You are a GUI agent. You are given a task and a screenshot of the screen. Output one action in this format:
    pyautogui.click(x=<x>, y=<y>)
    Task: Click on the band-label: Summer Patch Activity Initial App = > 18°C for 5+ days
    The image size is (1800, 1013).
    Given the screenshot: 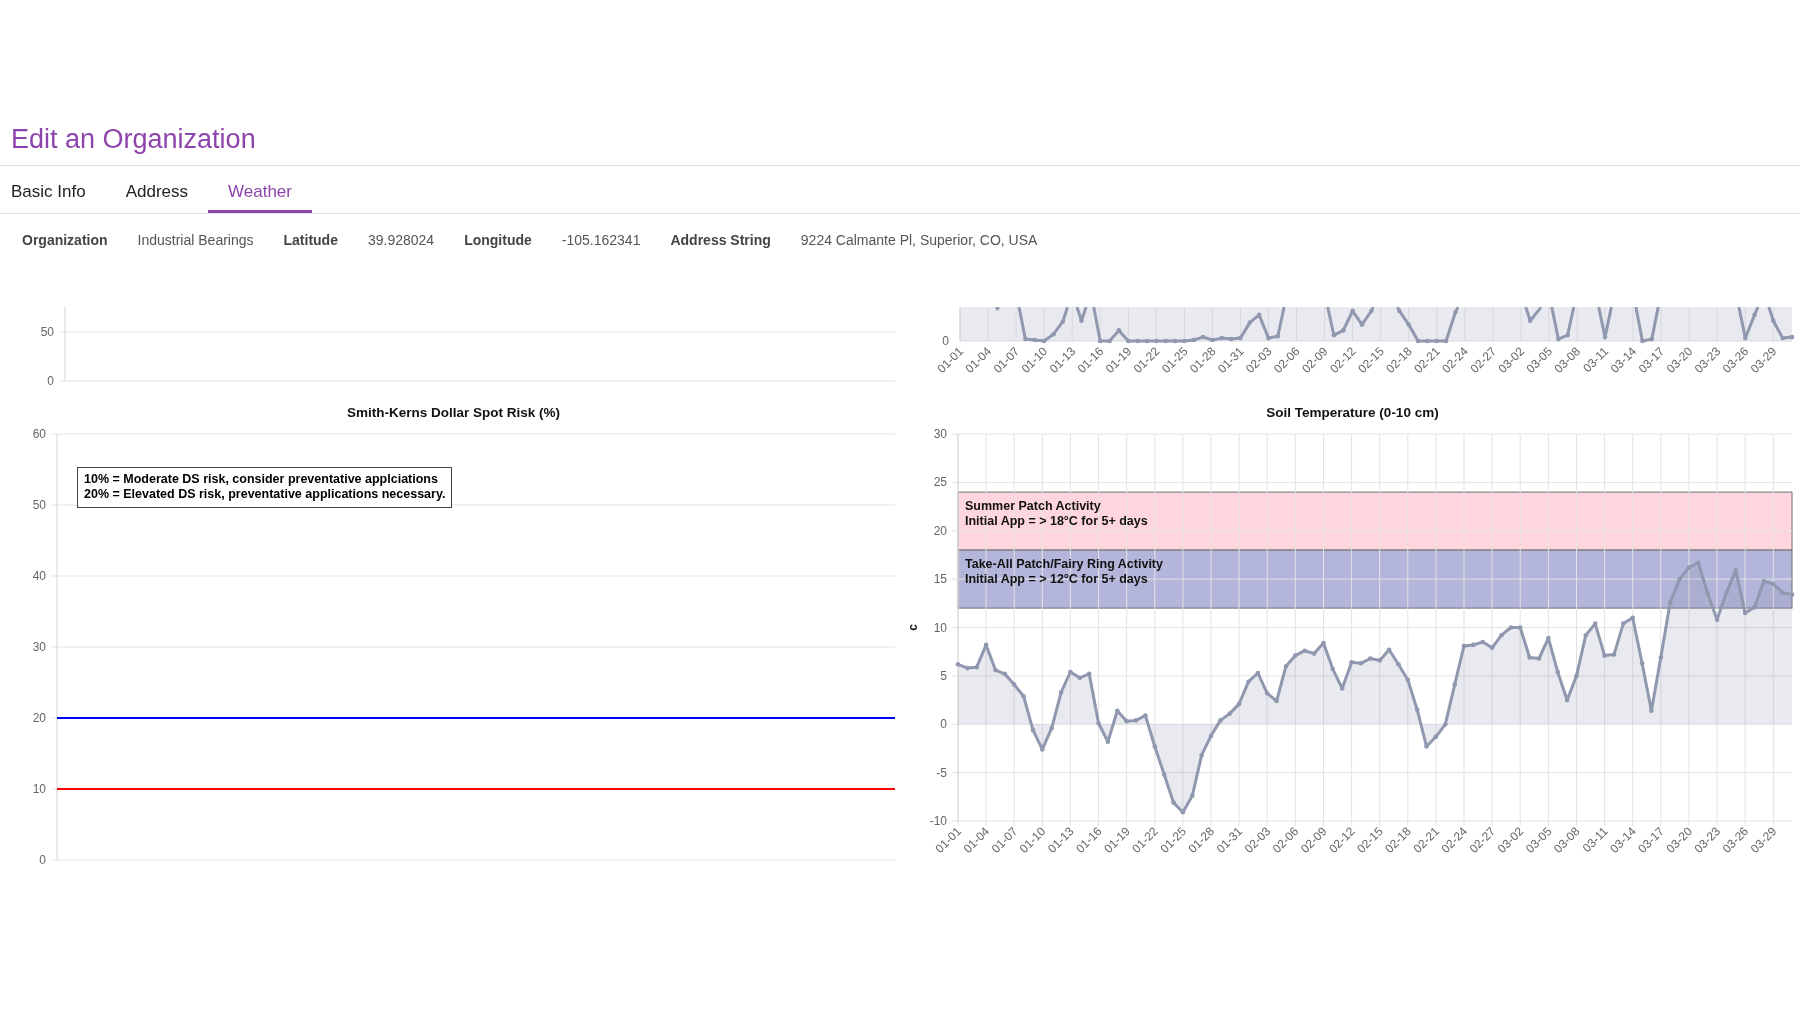 What is the action you would take?
    pyautogui.click(x=1056, y=514)
    